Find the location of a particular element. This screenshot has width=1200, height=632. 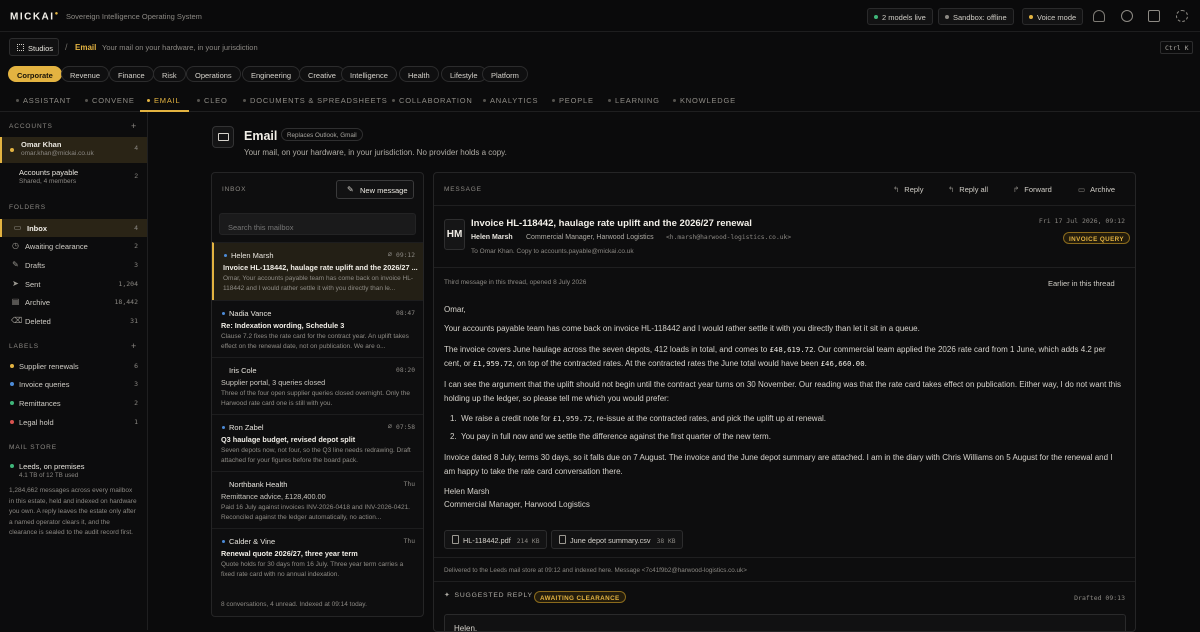

label-color-dot is located at coordinates (12, 422).